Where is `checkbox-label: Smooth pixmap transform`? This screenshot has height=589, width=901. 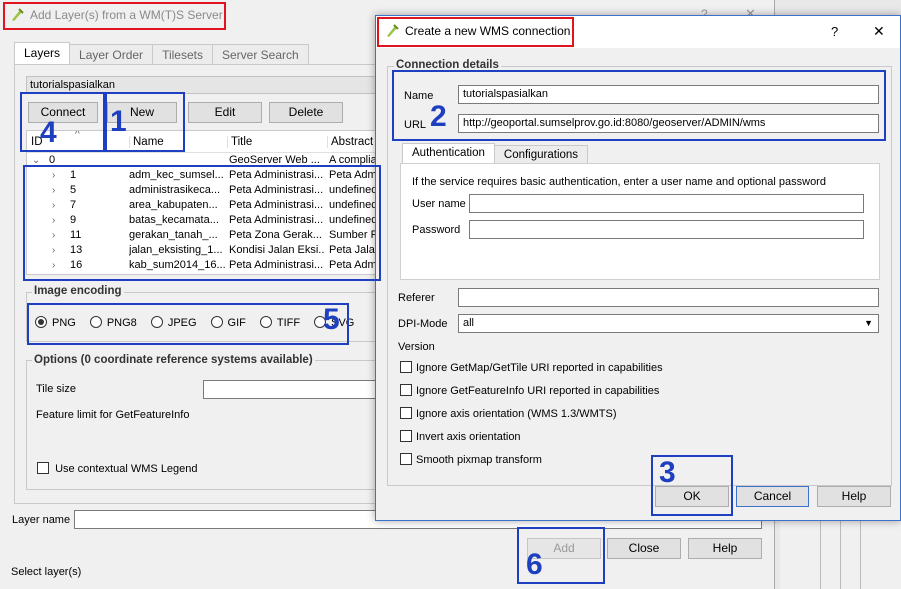 checkbox-label: Smooth pixmap transform is located at coordinates (479, 460).